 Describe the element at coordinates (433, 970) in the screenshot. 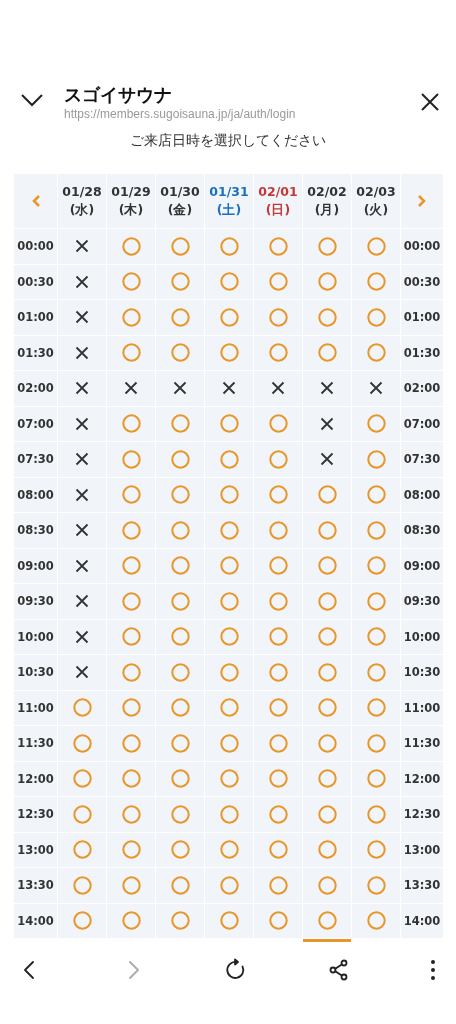

I see `more-button` at that location.